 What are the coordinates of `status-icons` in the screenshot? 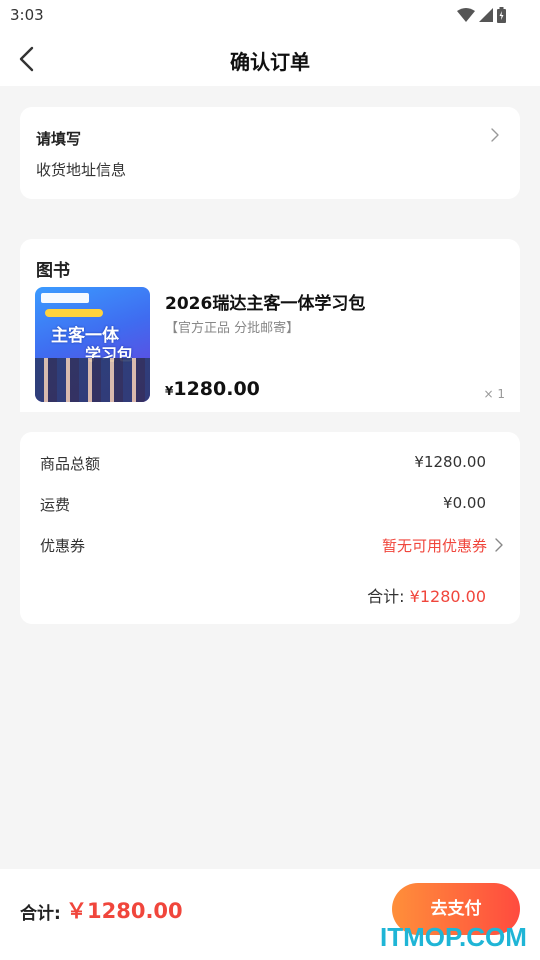 It's located at (481, 15).